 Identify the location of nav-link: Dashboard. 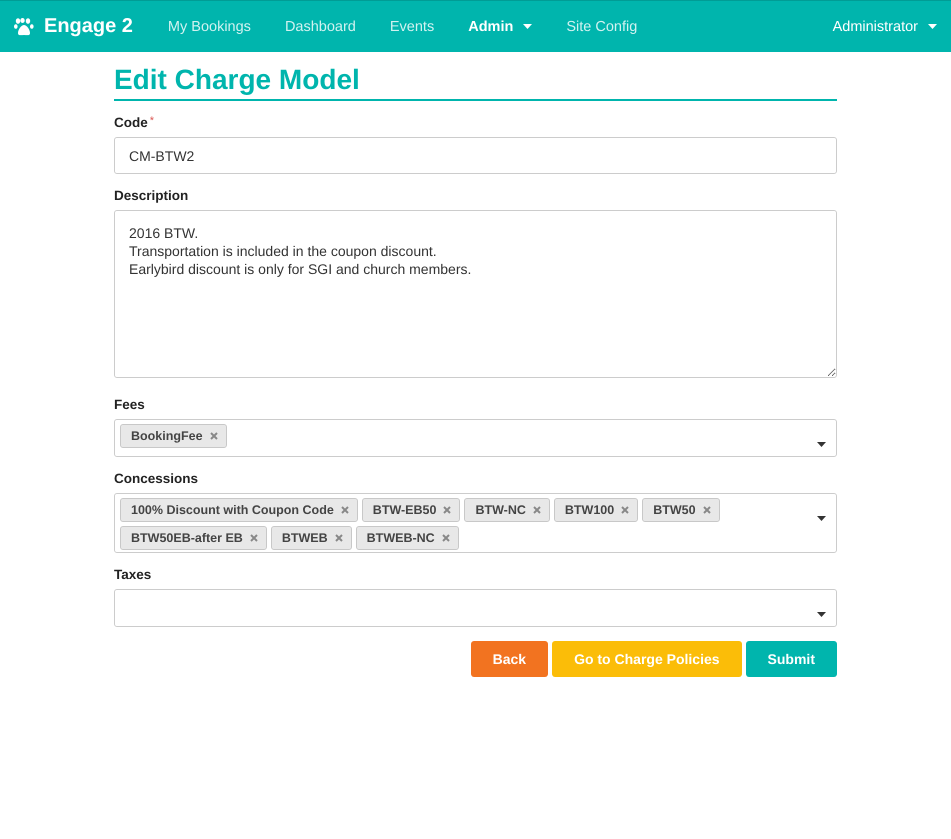
(320, 26).